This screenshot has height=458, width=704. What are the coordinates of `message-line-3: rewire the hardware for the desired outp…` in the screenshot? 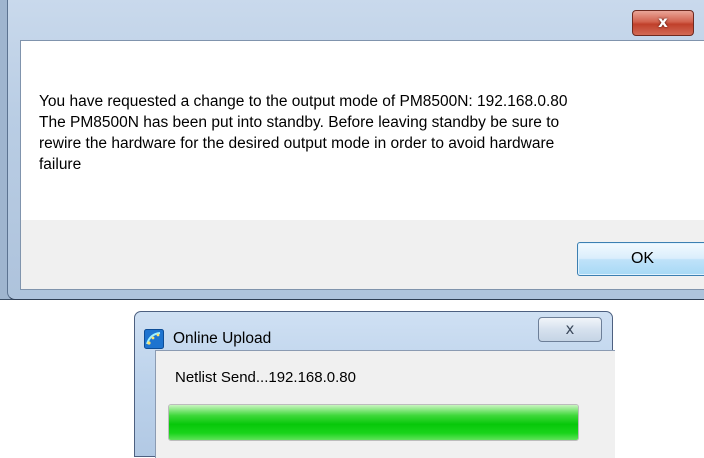 It's located at (297, 143).